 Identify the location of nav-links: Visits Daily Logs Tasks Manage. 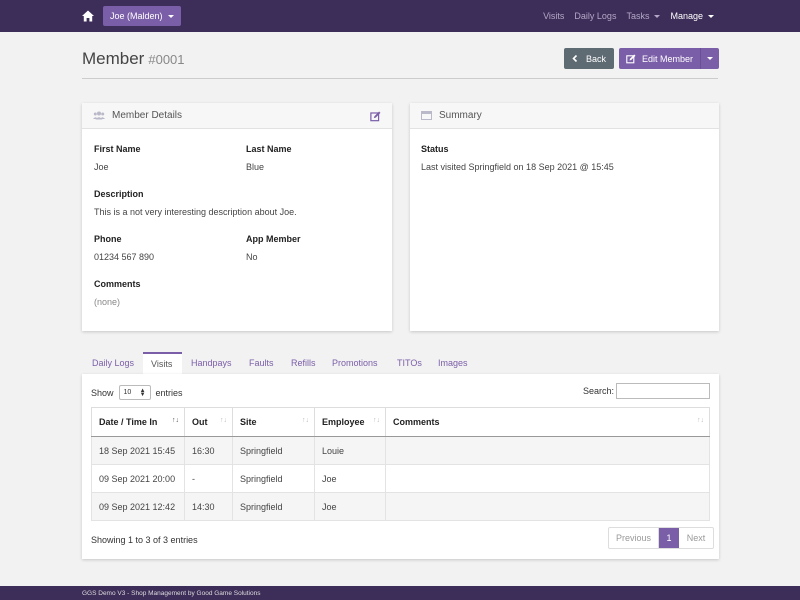
(623, 16).